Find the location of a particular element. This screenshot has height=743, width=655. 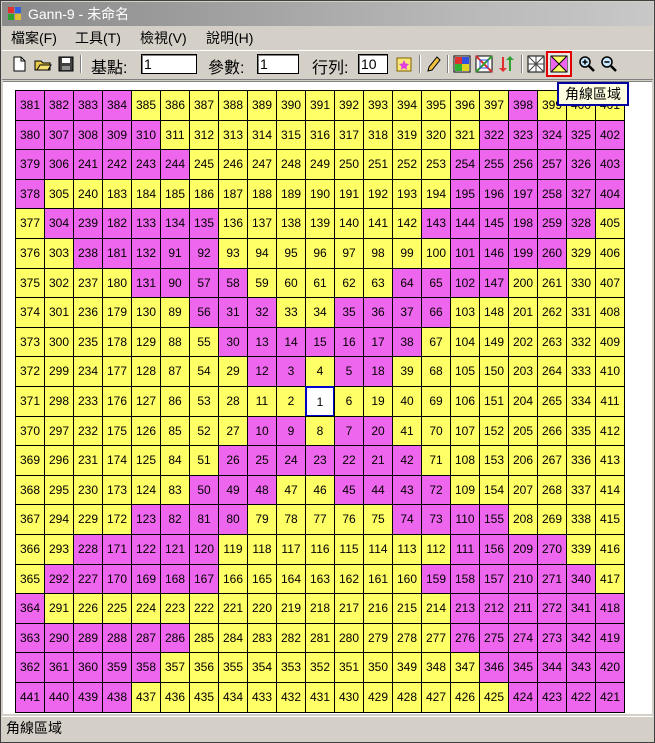

apply-star-icon is located at coordinates (404, 64).